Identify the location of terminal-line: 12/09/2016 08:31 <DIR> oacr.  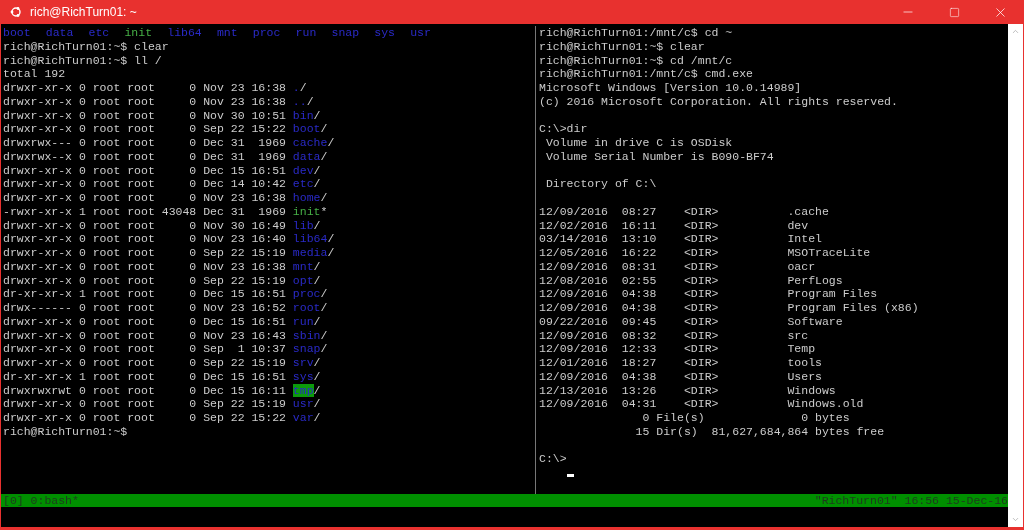
(678, 266).